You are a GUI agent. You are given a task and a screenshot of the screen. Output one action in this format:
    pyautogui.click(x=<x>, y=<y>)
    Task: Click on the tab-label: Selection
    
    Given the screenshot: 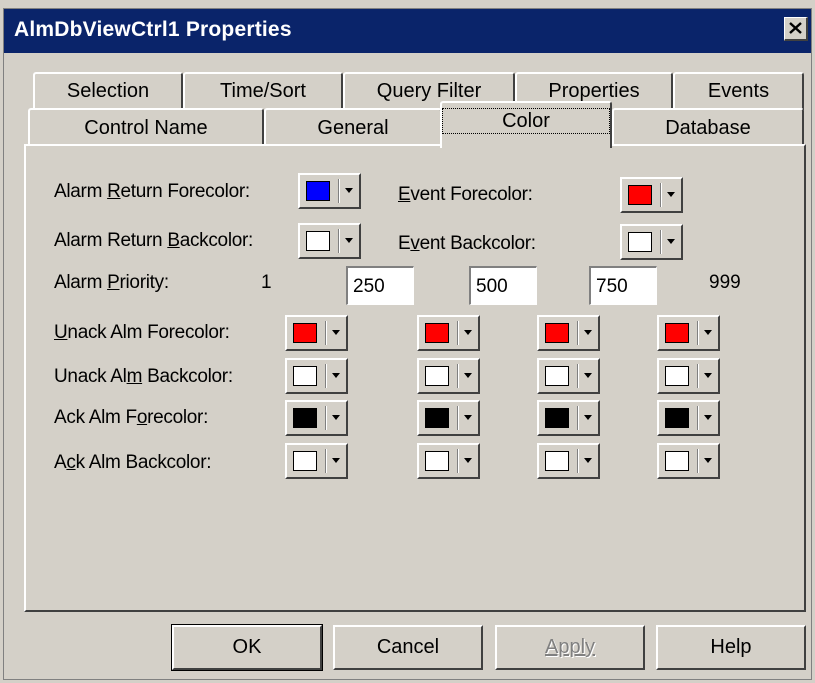 What is the action you would take?
    pyautogui.click(x=108, y=91)
    